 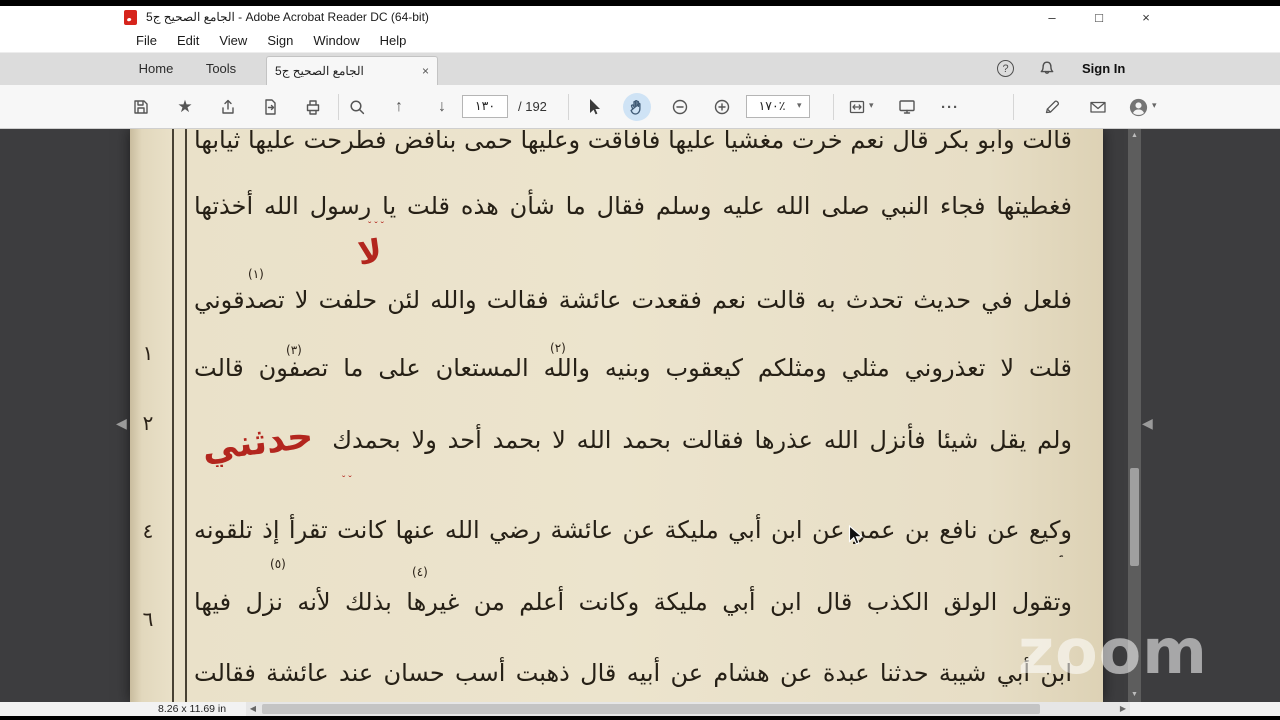 What do you see at coordinates (1099, 17) in the screenshot?
I see `maximize-button: □` at bounding box center [1099, 17].